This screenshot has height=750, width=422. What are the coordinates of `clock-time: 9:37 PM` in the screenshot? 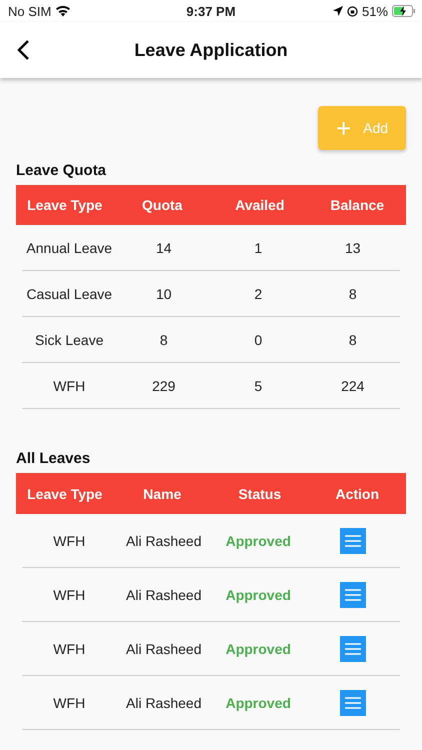 It's located at (211, 11).